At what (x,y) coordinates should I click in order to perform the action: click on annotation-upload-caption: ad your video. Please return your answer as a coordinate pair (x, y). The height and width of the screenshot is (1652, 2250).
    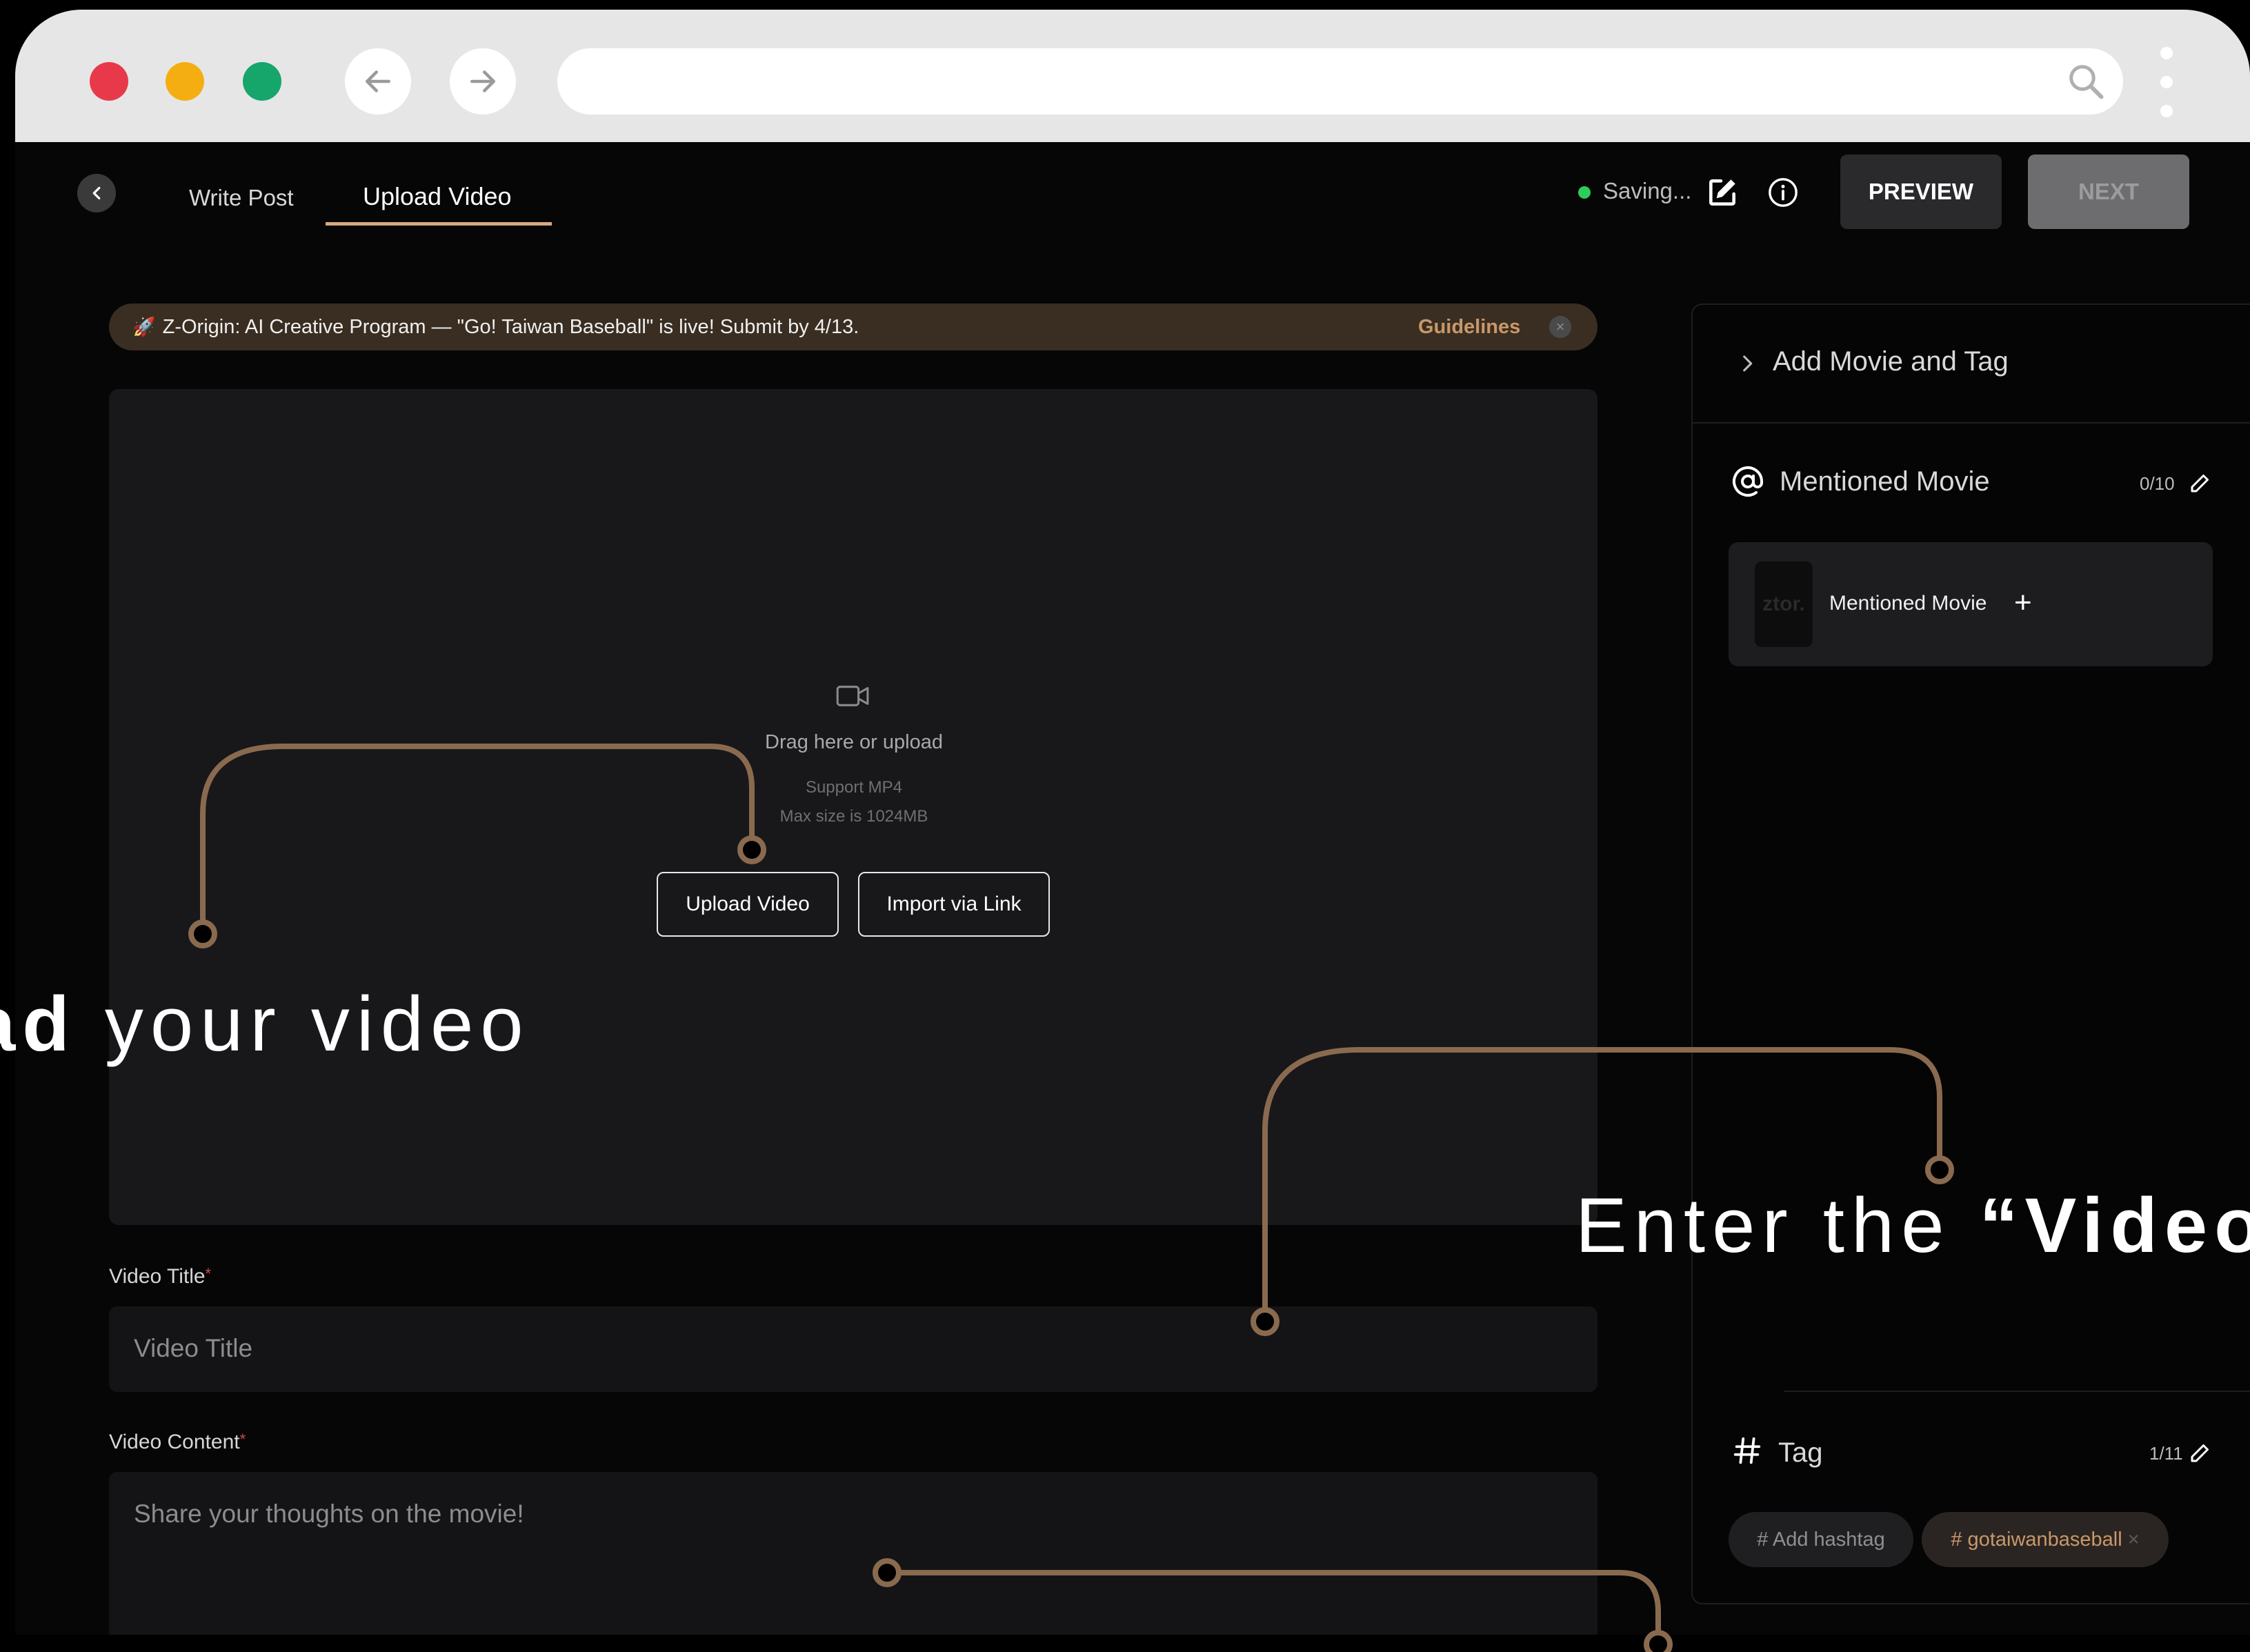
    Looking at the image, I should click on (265, 1023).